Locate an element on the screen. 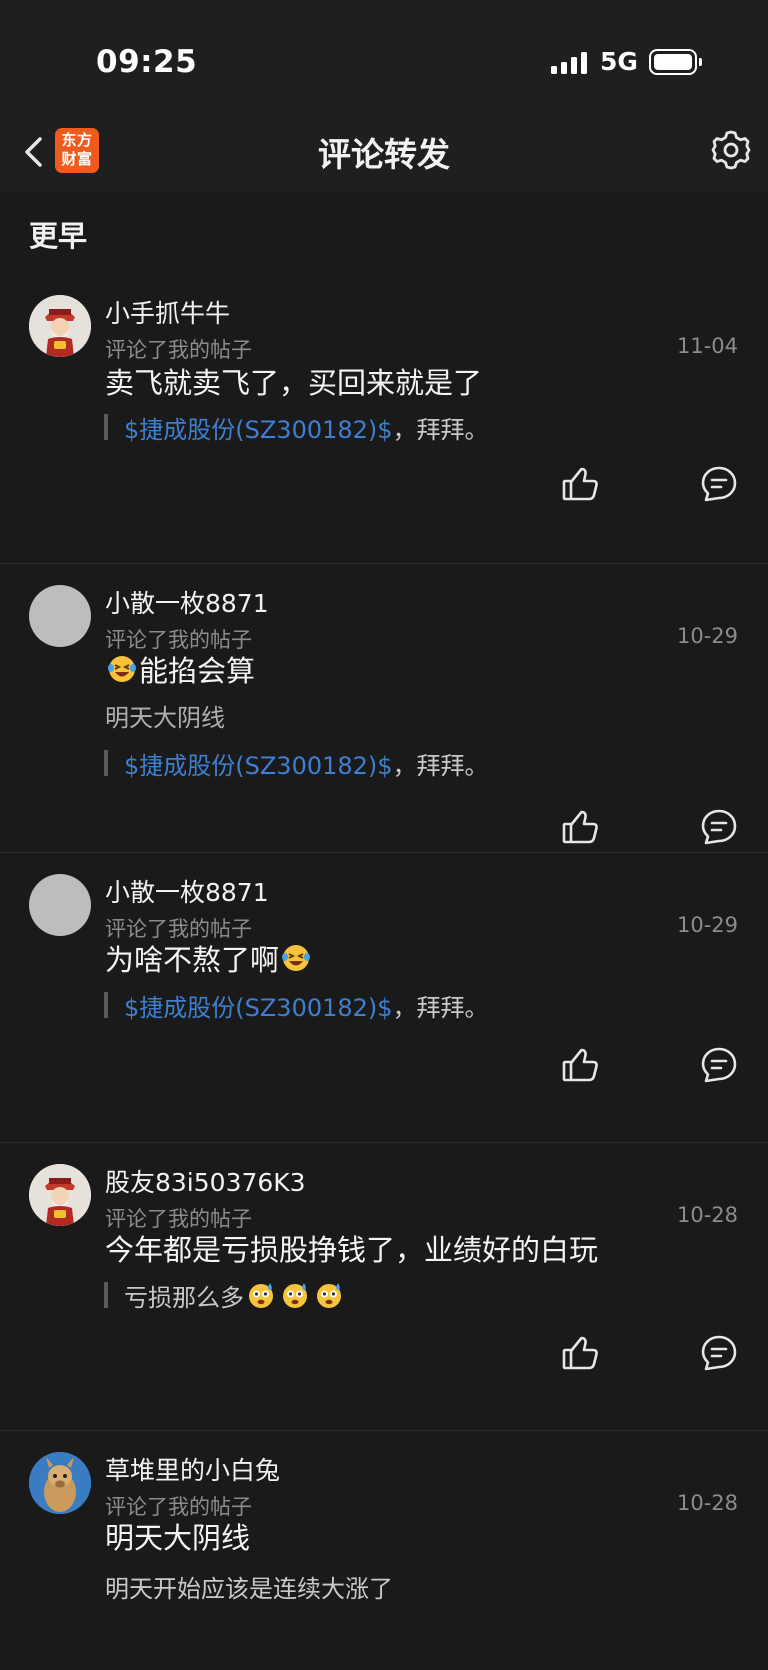  quoted-post: 亏损那么多 is located at coordinates (225, 1297).